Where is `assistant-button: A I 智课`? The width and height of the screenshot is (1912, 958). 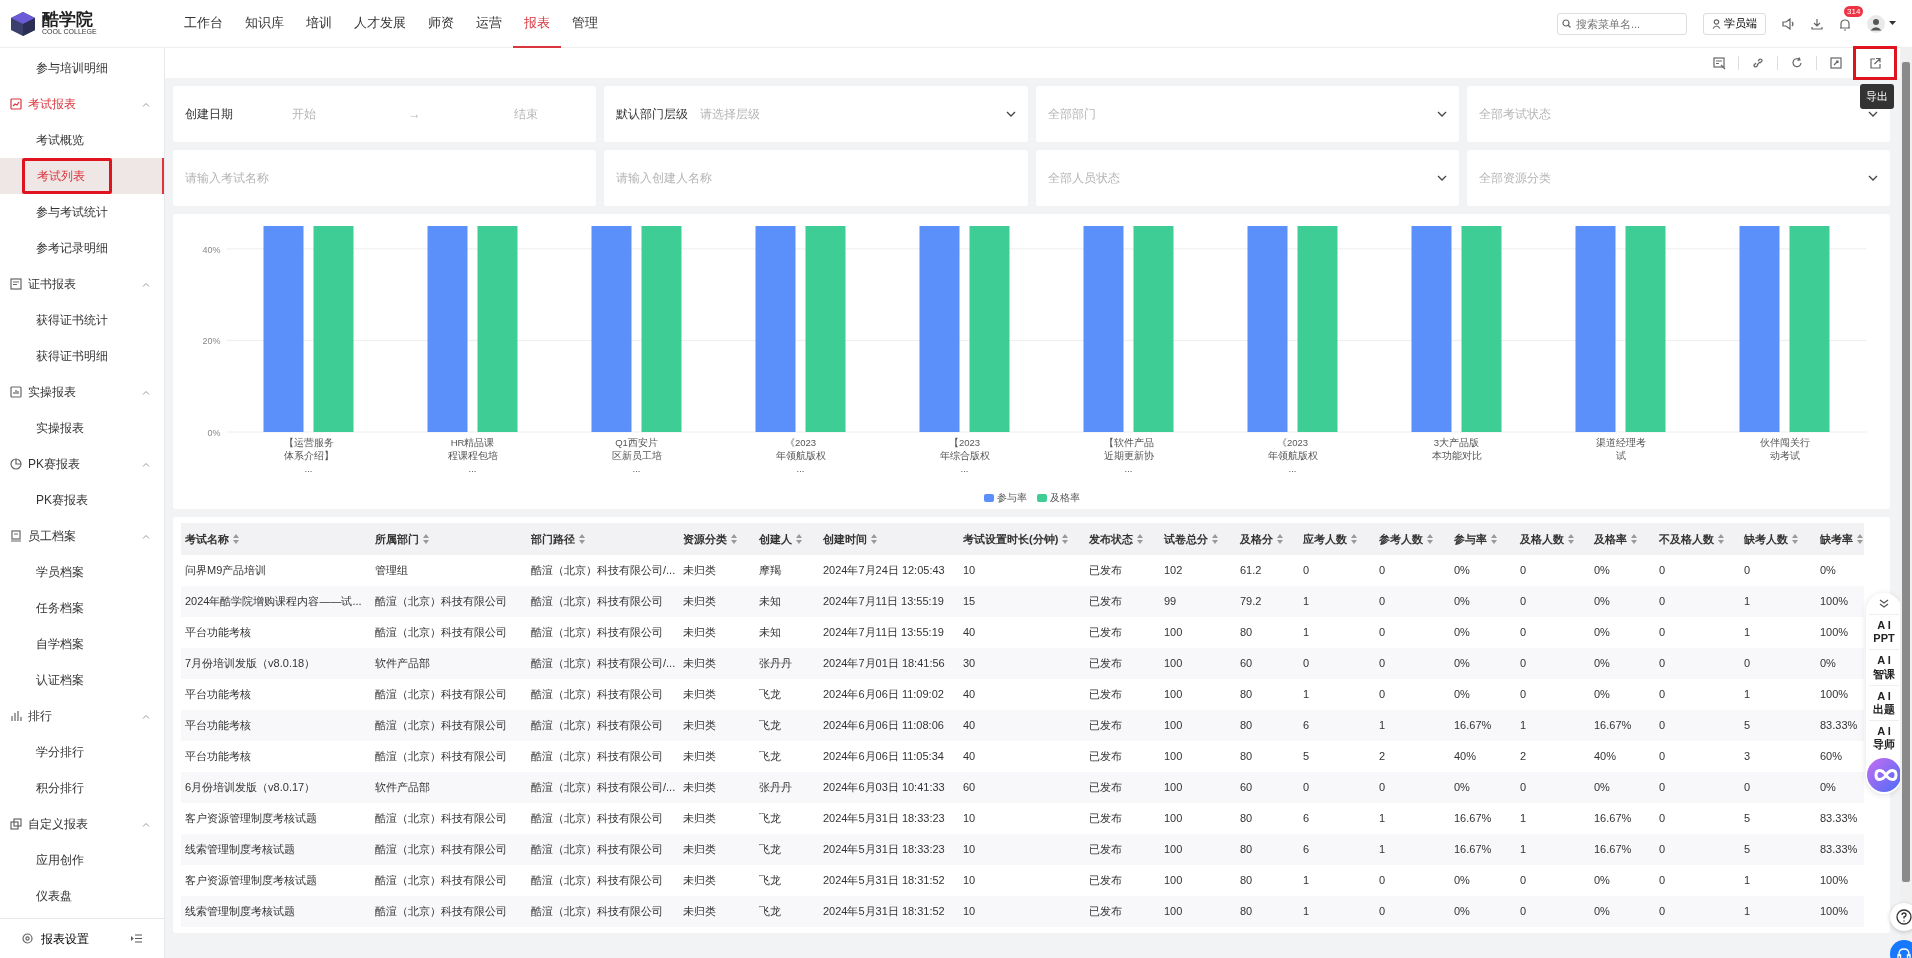 assistant-button: A I 智课 is located at coordinates (1884, 667).